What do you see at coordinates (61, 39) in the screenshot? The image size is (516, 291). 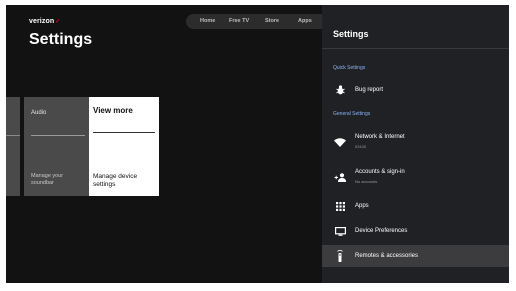 I see `page-title: Settings` at bounding box center [61, 39].